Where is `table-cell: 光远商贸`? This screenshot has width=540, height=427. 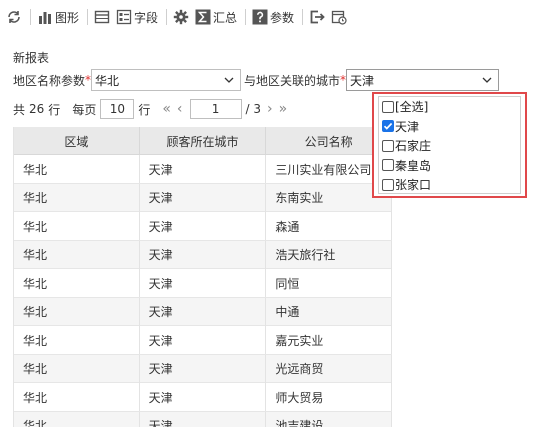 table-cell: 光远商贸 is located at coordinates (329, 368).